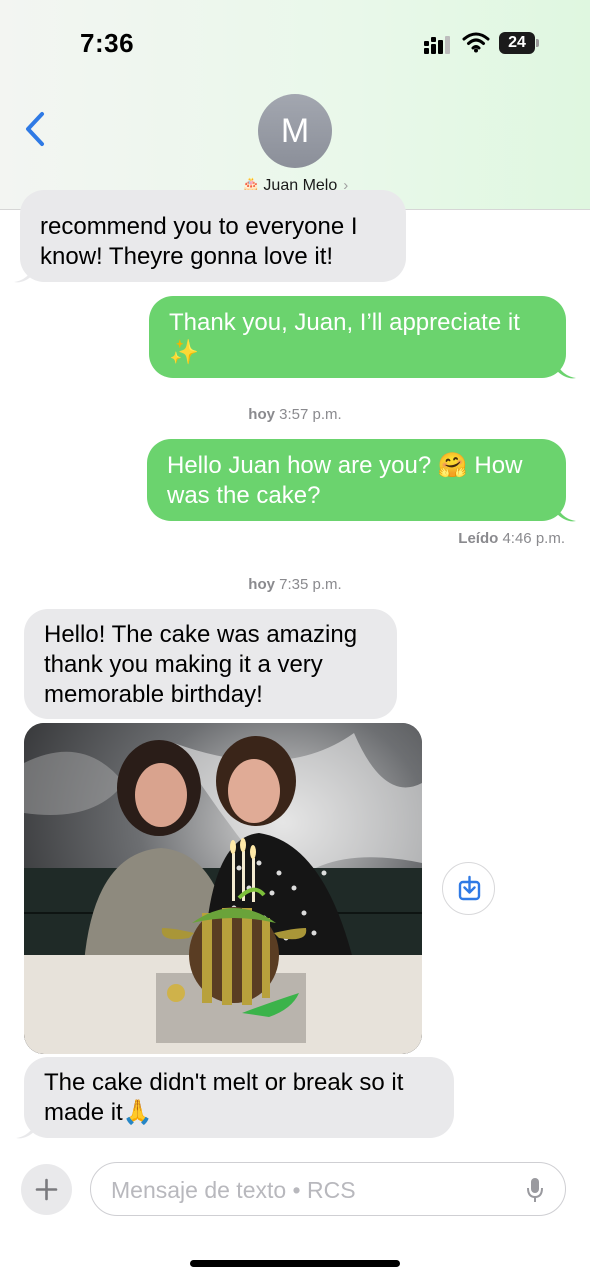 The width and height of the screenshot is (590, 1280). I want to click on message-line: recommend you to everyone I, so click(199, 226).